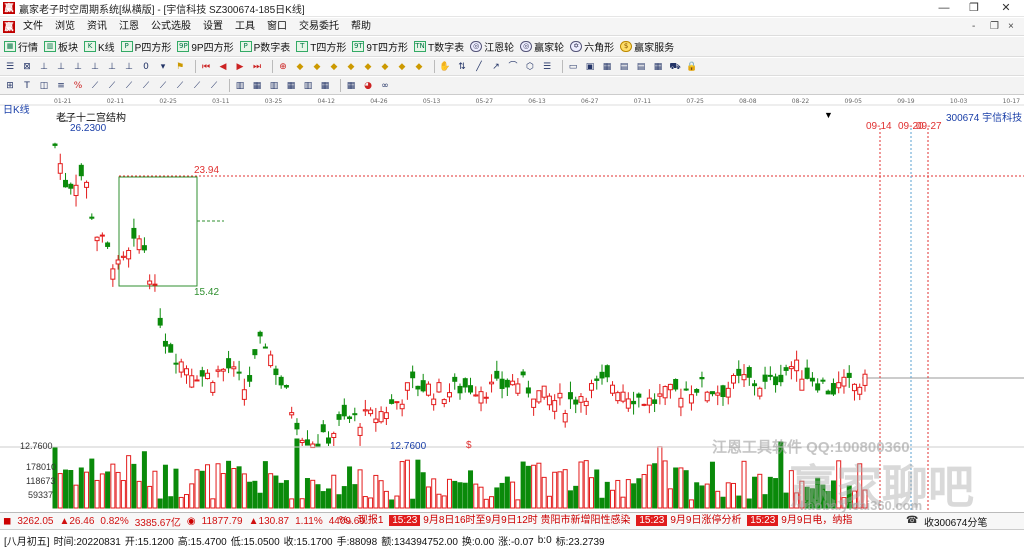 The width and height of the screenshot is (1024, 551). Describe the element at coordinates (245, 27) in the screenshot. I see `menu-tools: 工具` at that location.